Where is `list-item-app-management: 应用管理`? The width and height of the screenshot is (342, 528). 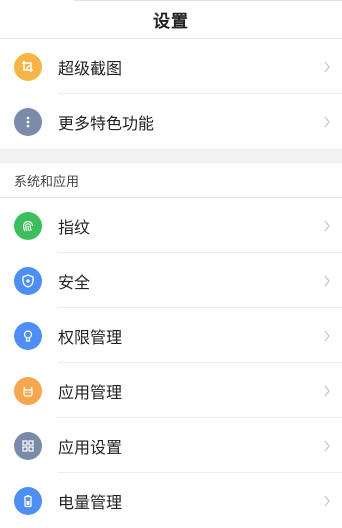 list-item-app-management: 应用管理 is located at coordinates (171, 390).